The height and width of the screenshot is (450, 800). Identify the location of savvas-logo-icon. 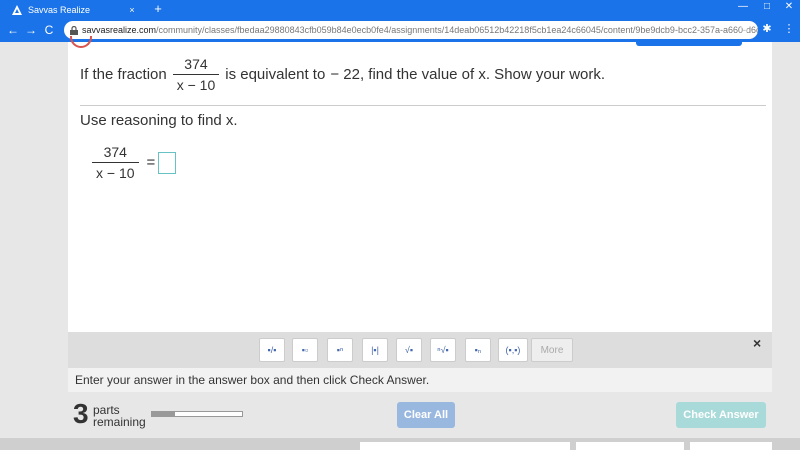
(17, 10).